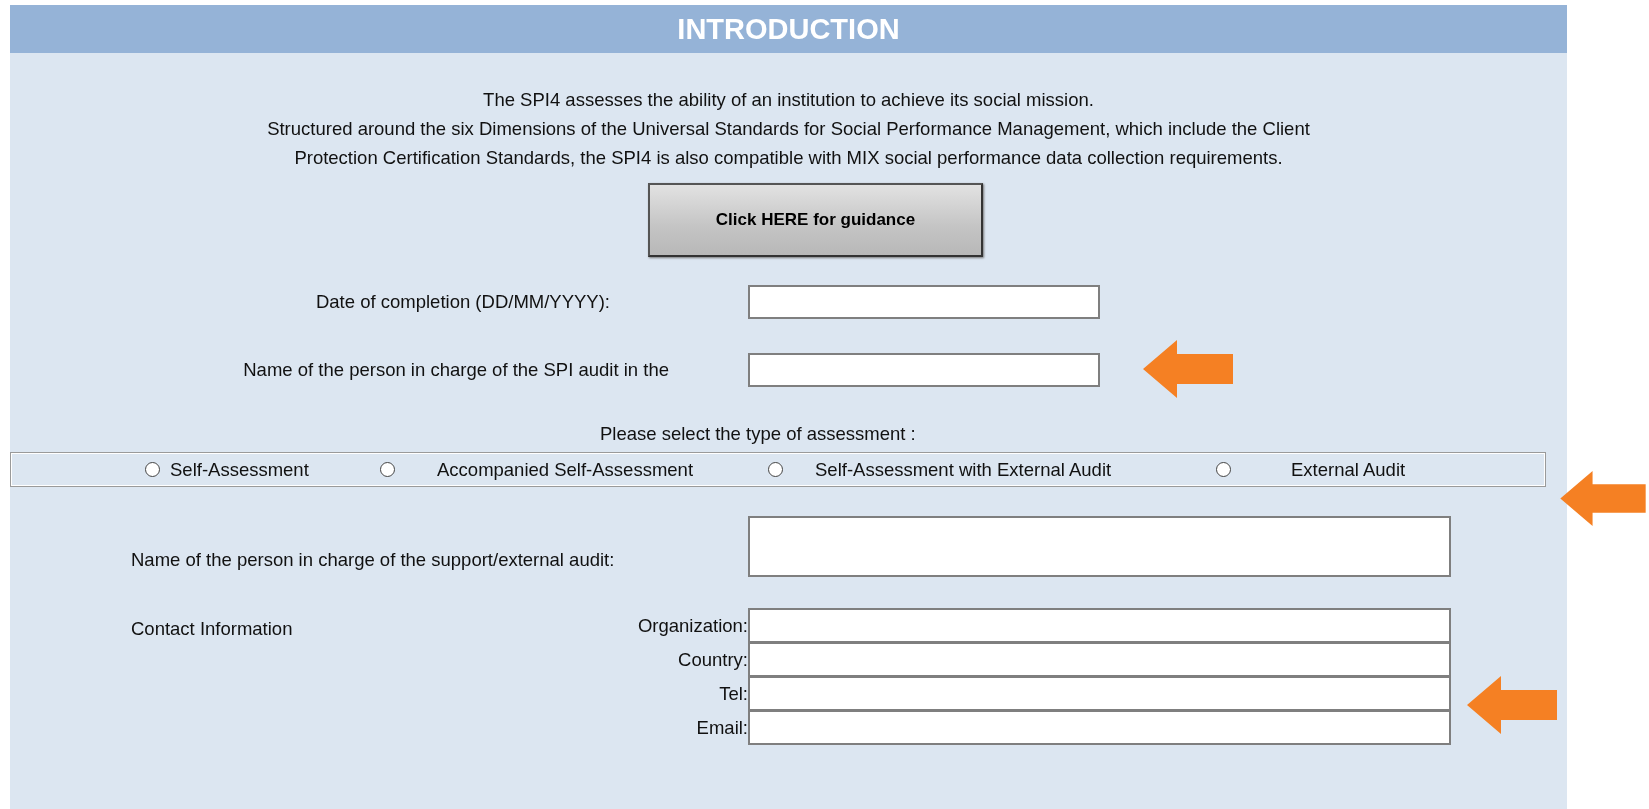 The image size is (1649, 809). What do you see at coordinates (1348, 469) in the screenshot?
I see `radio-label: External Audit` at bounding box center [1348, 469].